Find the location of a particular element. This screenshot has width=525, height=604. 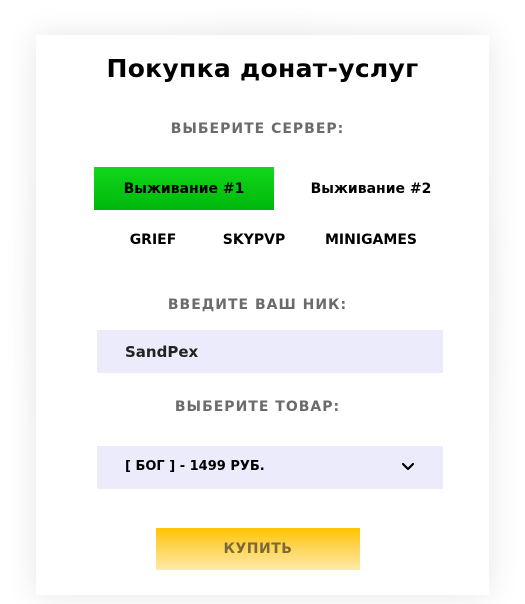

chevron-down-icon is located at coordinates (408, 466).